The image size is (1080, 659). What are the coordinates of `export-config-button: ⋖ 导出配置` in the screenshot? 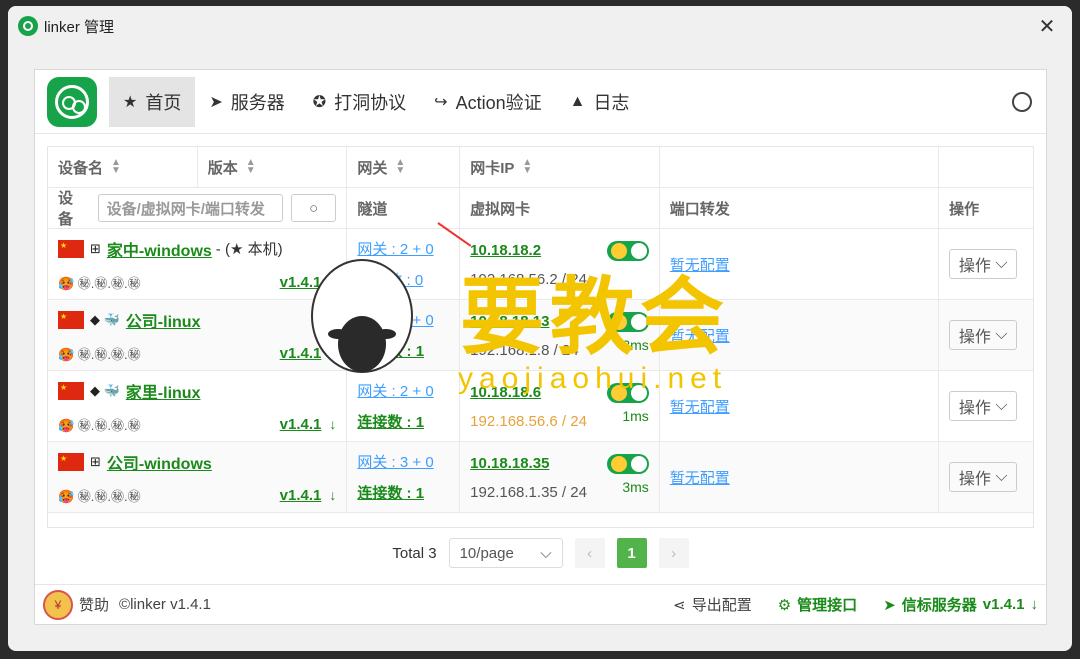 It's located at (712, 604).